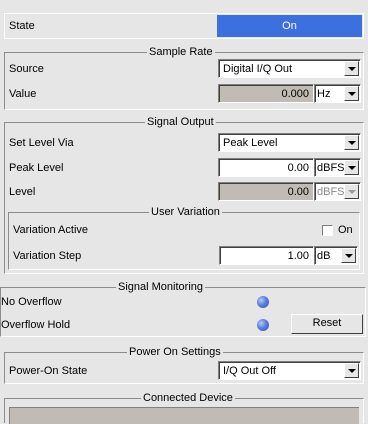  I want to click on peak-level-input: 0.00, so click(266, 167).